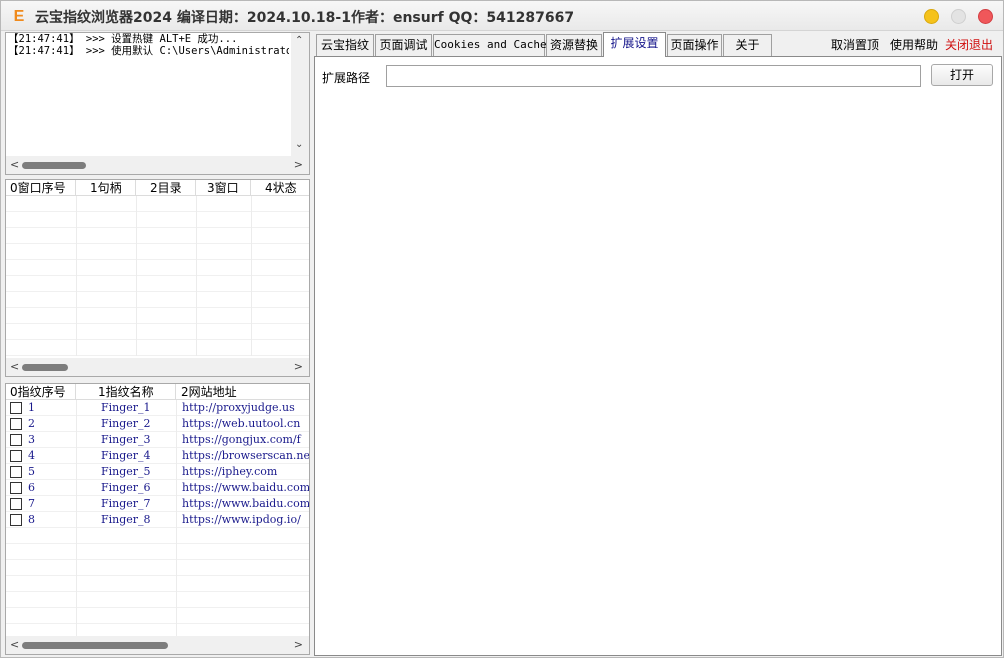 This screenshot has height=658, width=1004. I want to click on fingerprint-row: 2 Finger_2 https://web.uutool.cn, so click(157, 424).